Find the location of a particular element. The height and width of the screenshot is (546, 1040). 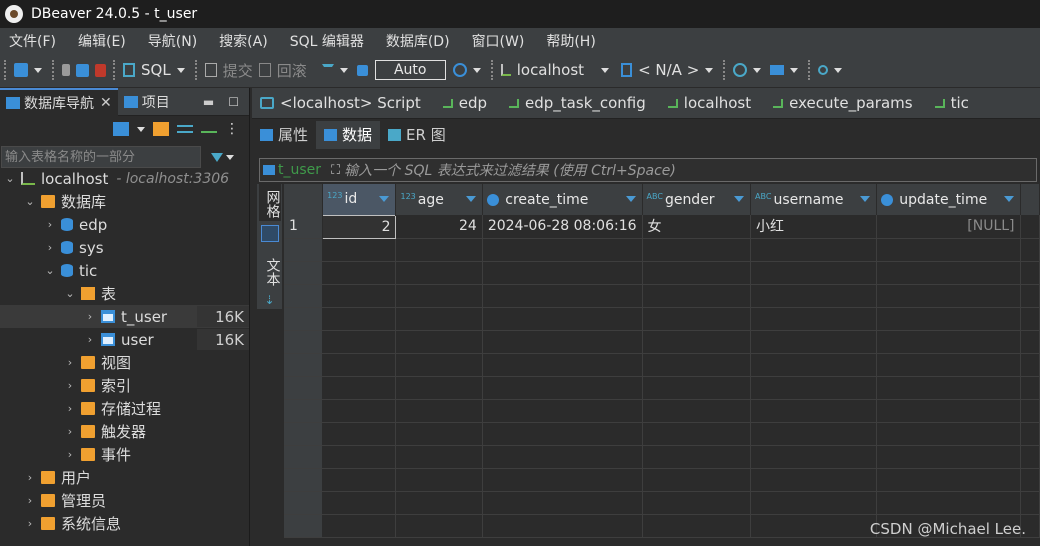

tree-item-localhost: ⌄ localhost - localhost:3306 is located at coordinates (124, 178).